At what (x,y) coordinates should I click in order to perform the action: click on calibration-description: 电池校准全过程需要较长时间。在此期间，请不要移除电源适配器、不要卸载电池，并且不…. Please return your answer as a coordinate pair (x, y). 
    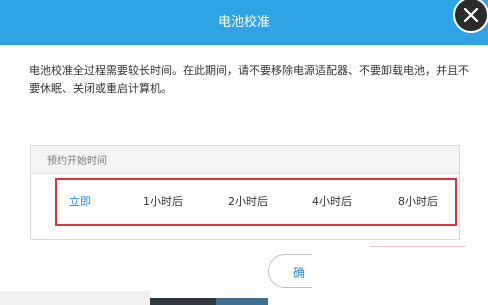
    Looking at the image, I should click on (249, 79).